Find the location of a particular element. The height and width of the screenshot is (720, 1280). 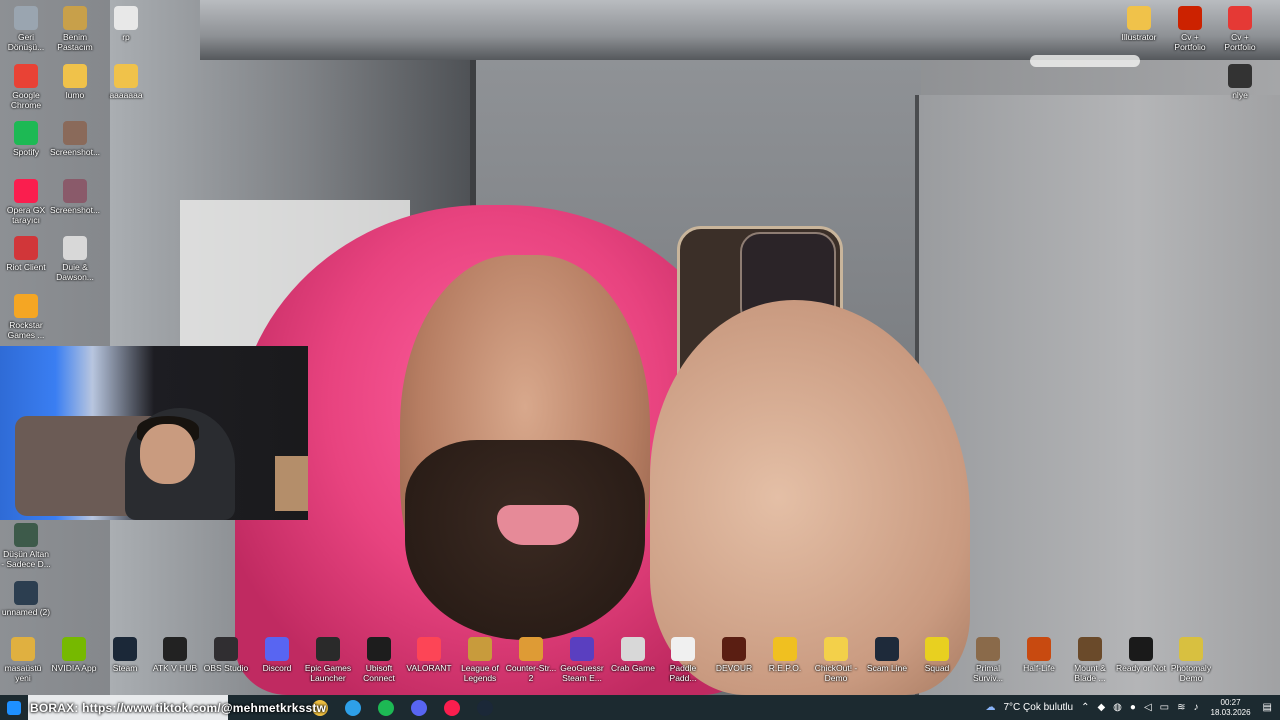

desktop-shortcut: NVIDIA App is located at coordinates (74, 655).